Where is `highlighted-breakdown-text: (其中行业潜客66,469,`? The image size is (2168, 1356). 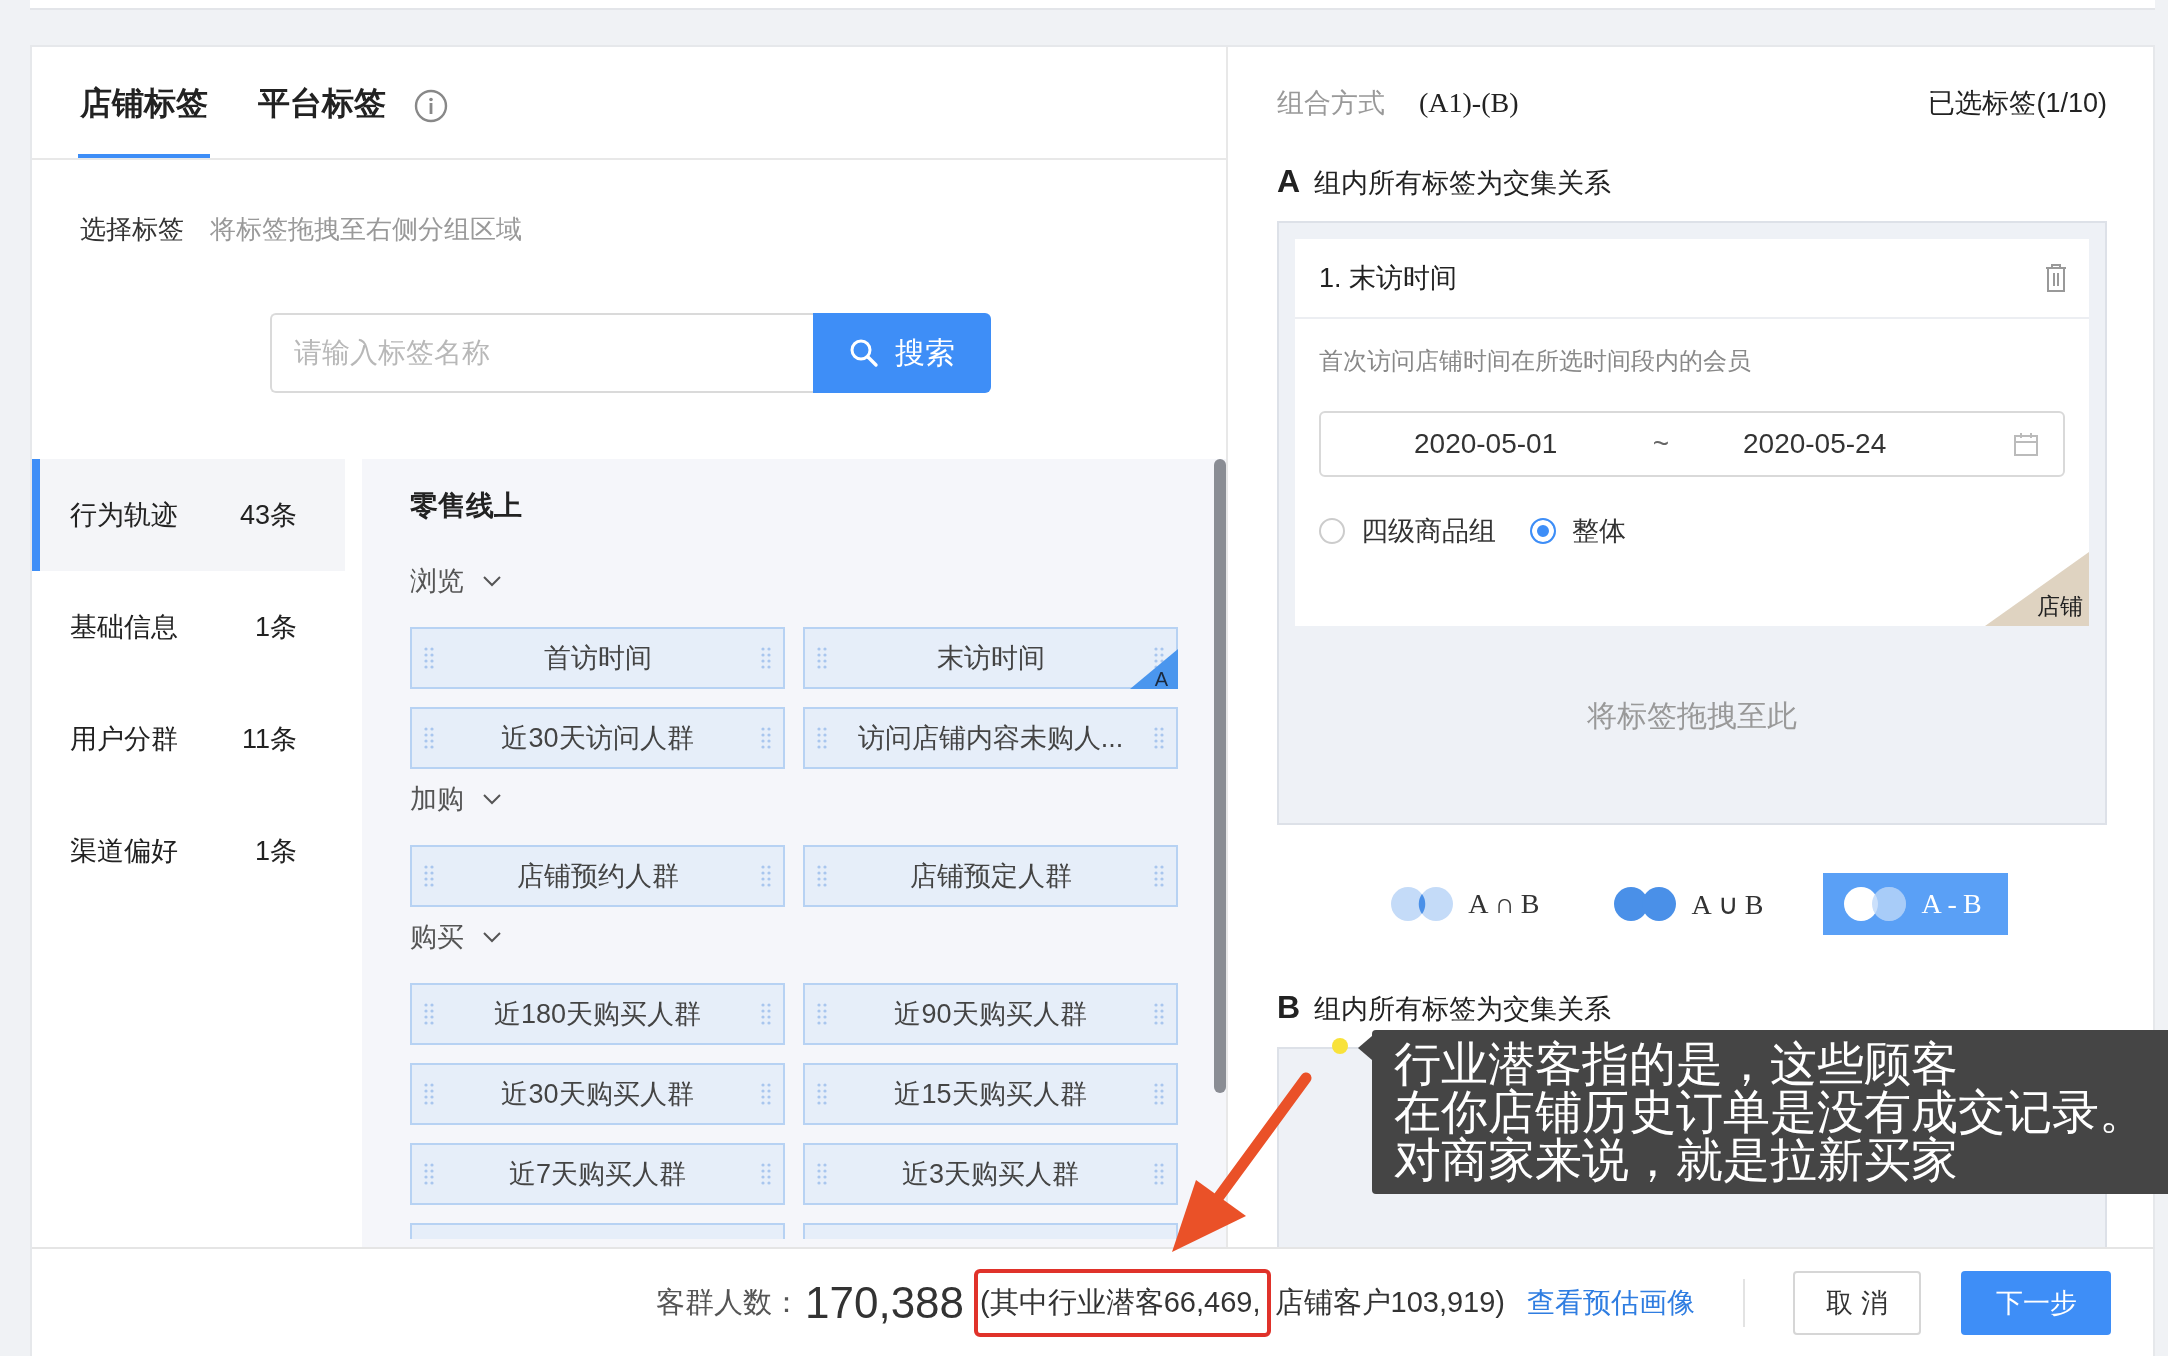 highlighted-breakdown-text: (其中行业潜客66,469, is located at coordinates (1122, 1302).